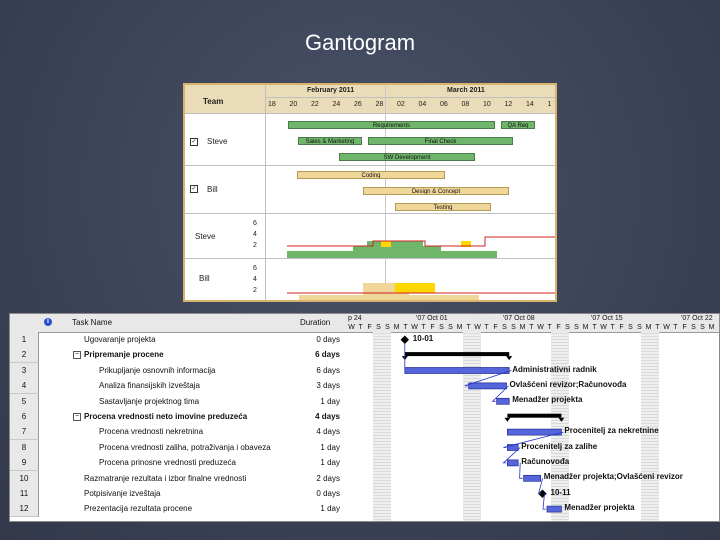 The height and width of the screenshot is (540, 720). Describe the element at coordinates (54, 323) in the screenshot. I see `indicator-column-header: i` at that location.